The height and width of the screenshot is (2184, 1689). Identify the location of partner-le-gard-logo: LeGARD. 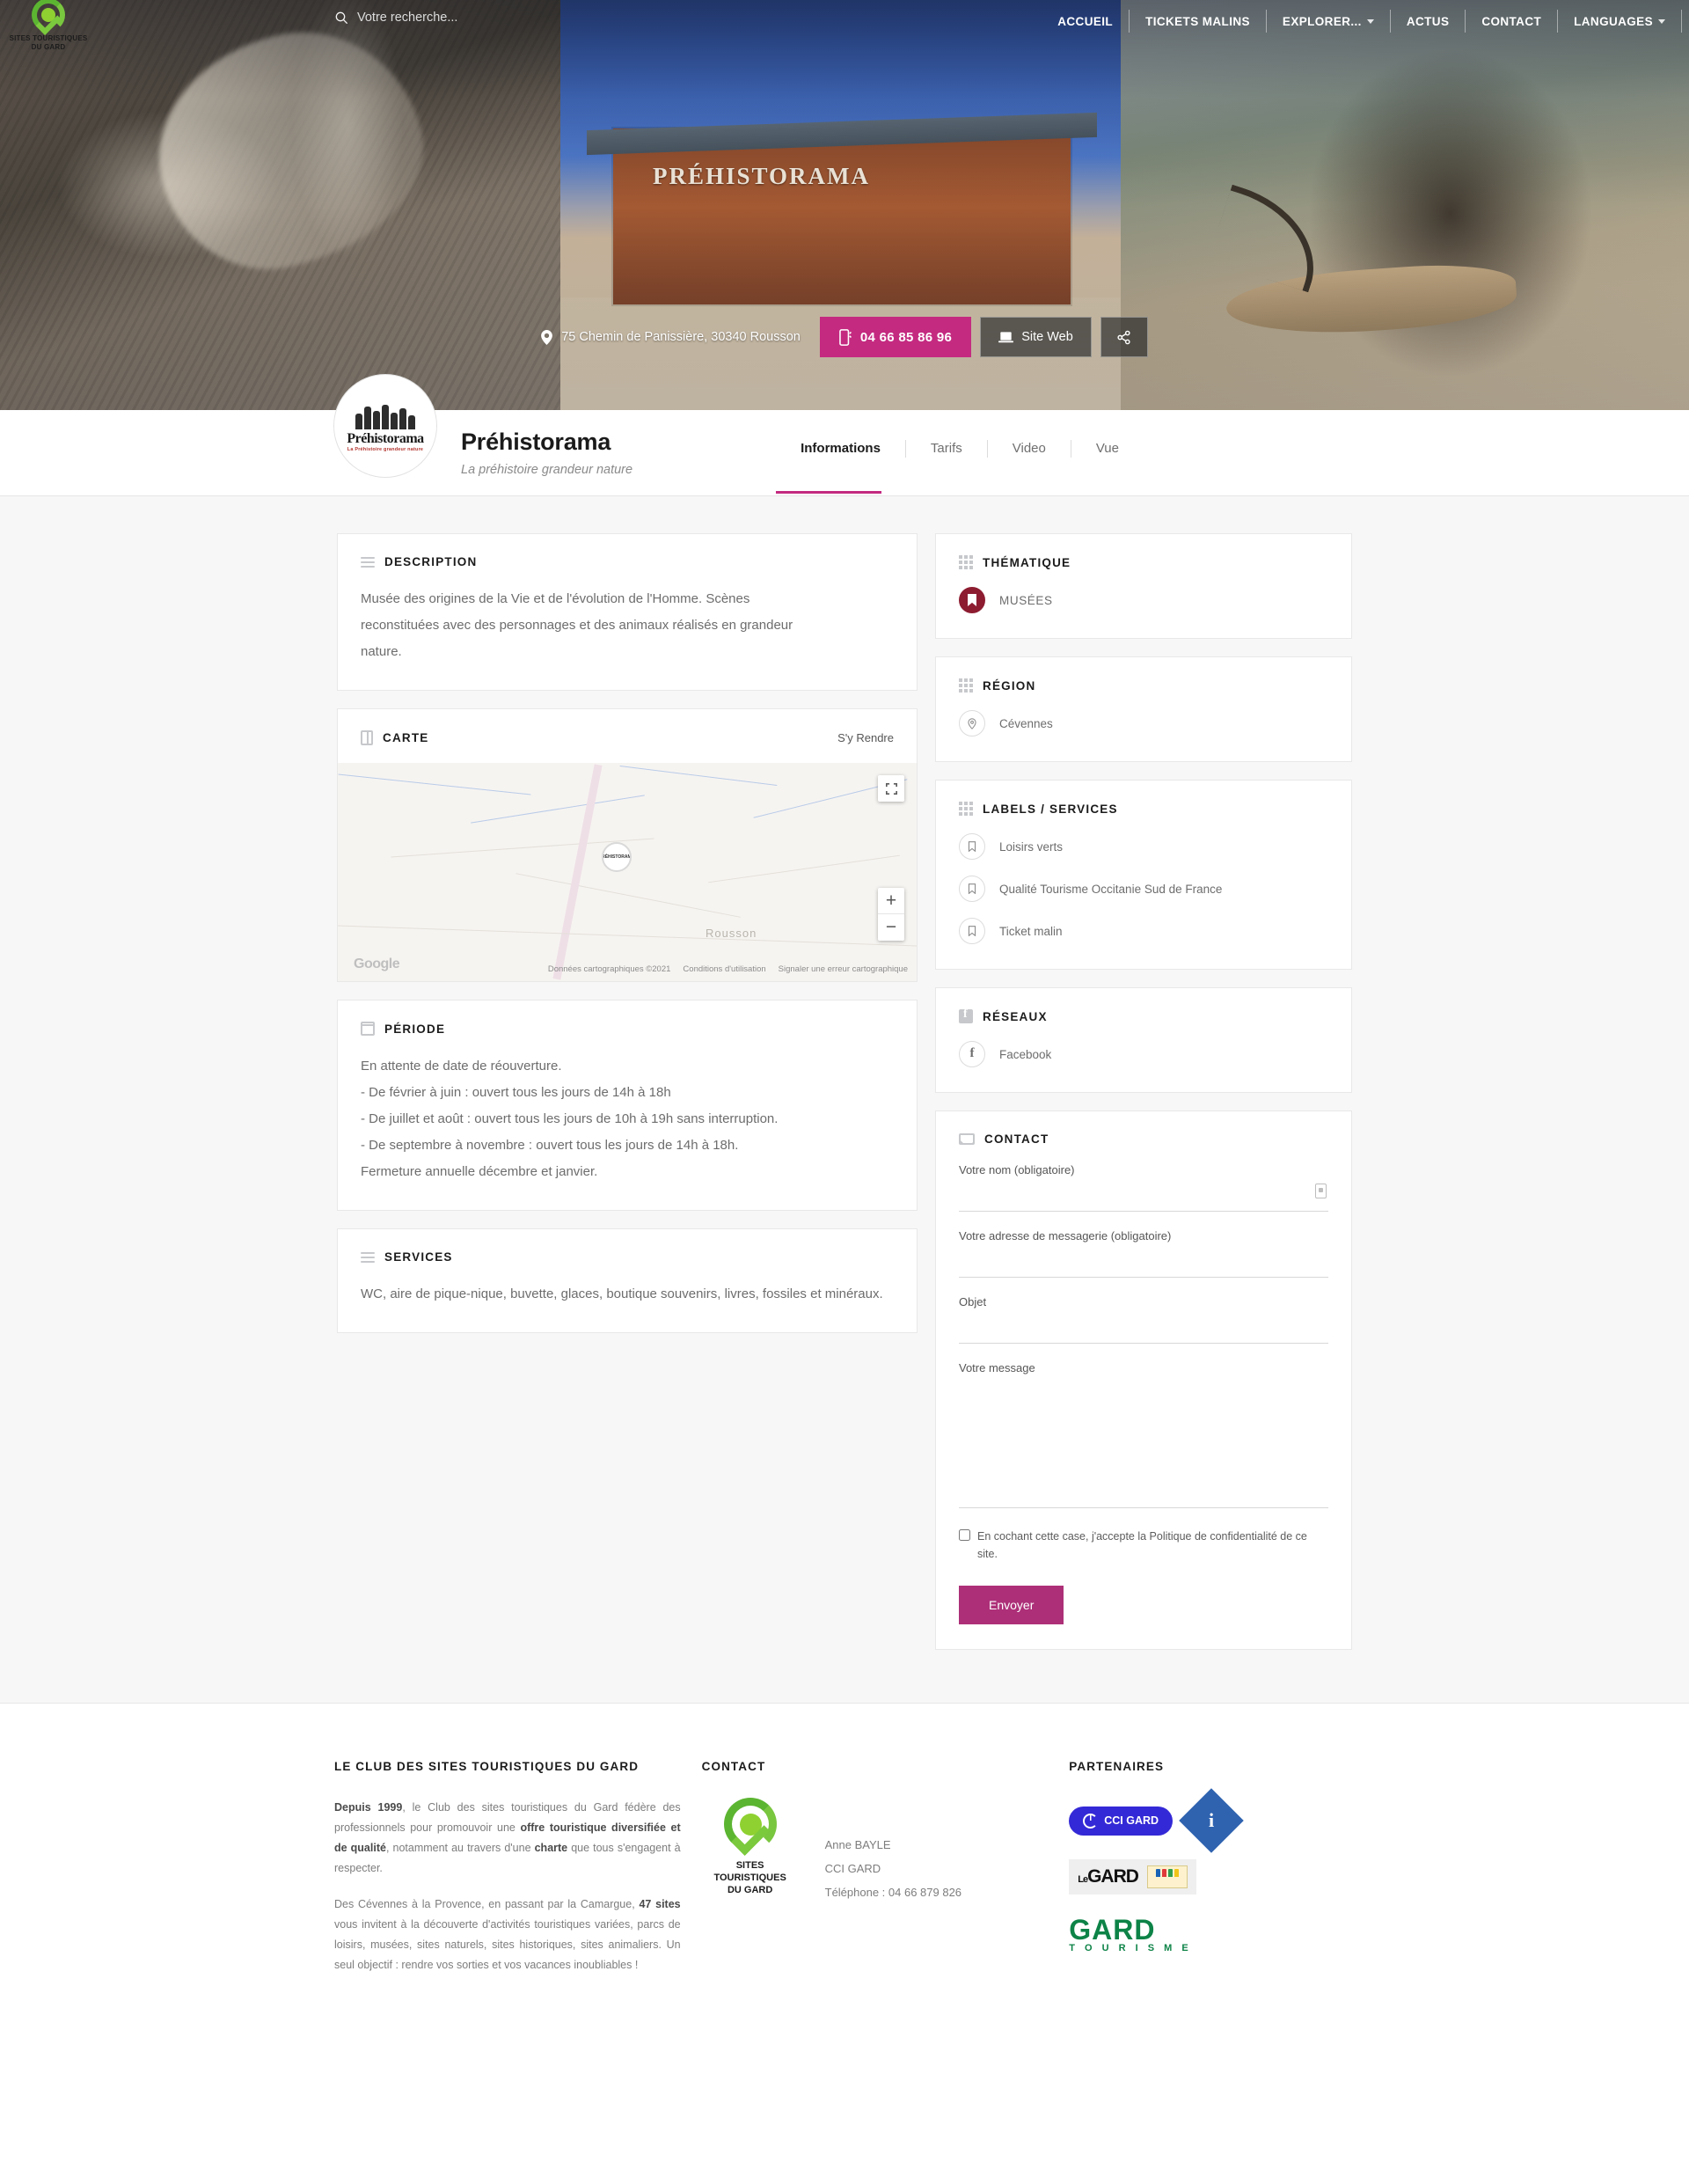
(1132, 1877).